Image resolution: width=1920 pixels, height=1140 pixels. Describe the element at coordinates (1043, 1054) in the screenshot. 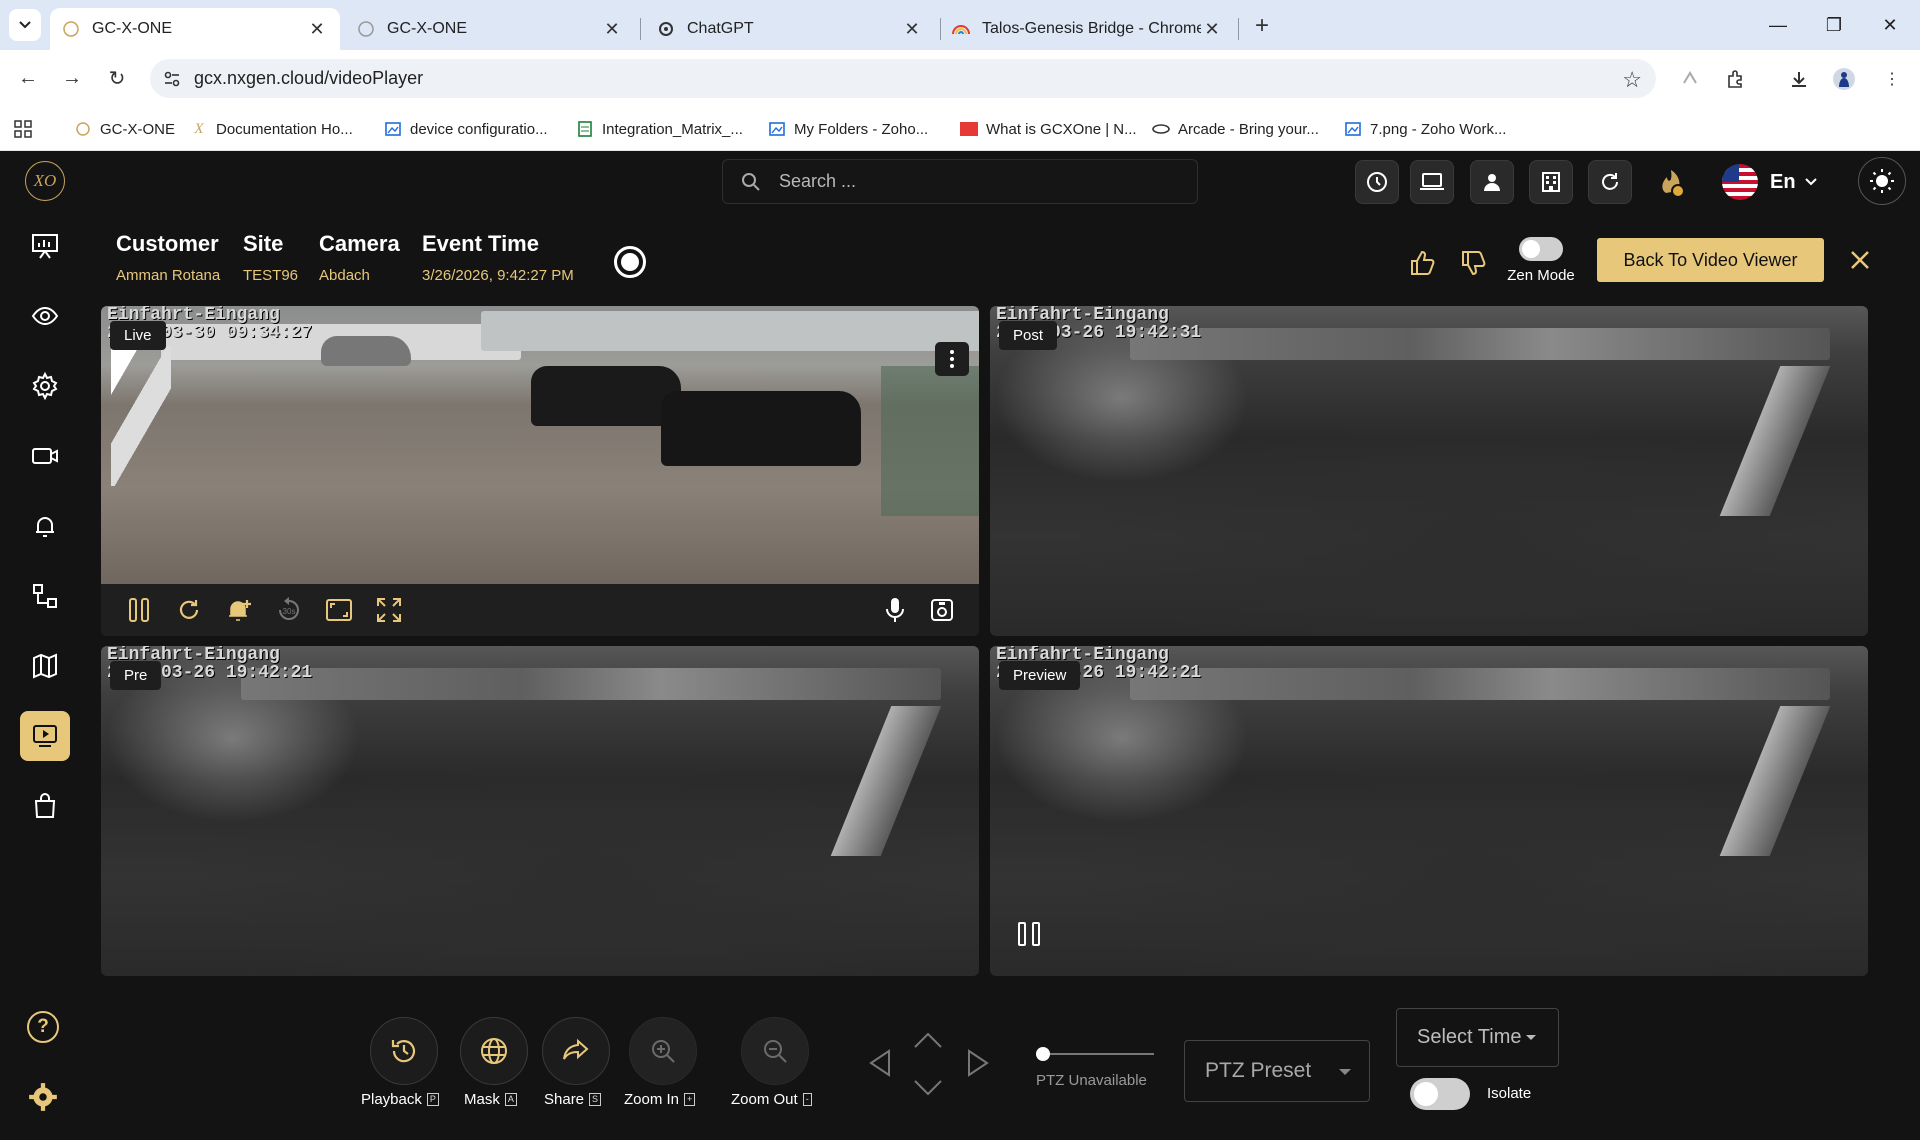

I see `slider-handle` at that location.